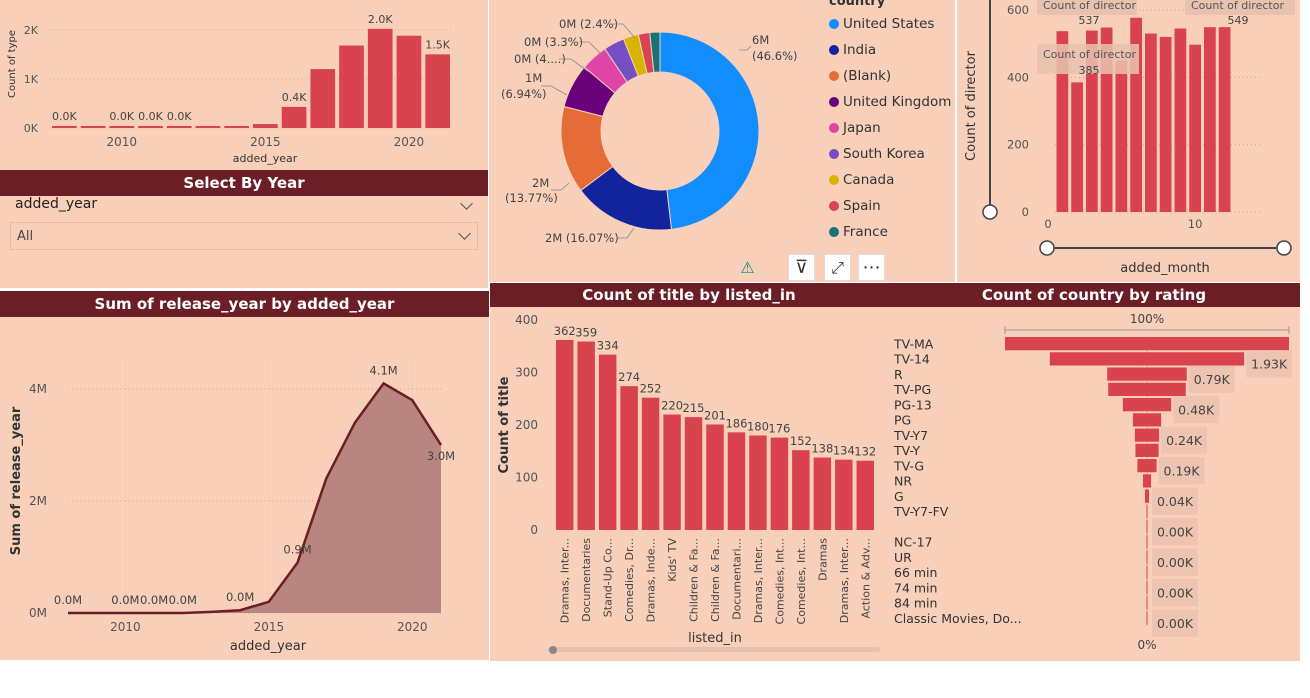  What do you see at coordinates (862, 128) in the screenshot?
I see `legend-label: Japan` at bounding box center [862, 128].